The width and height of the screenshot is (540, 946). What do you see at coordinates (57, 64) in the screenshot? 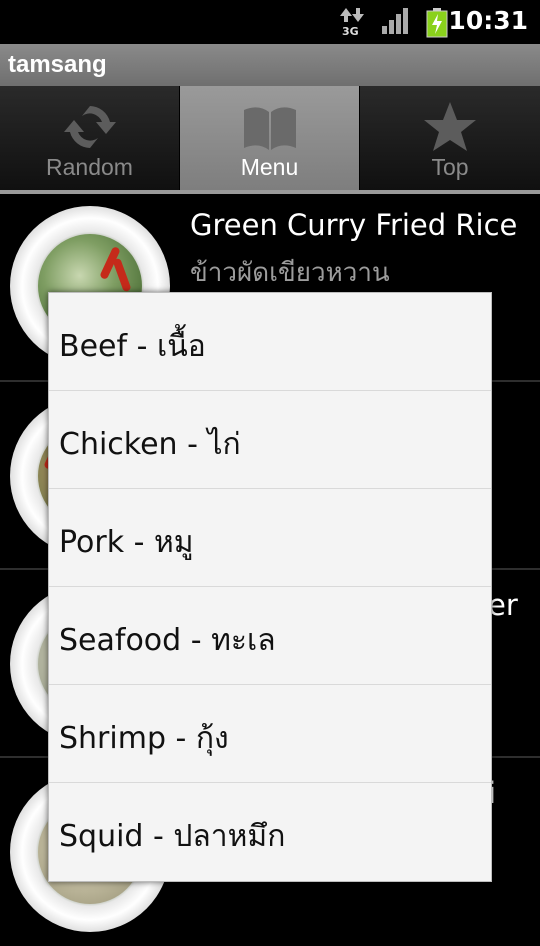
I see `app-title: tamsang` at bounding box center [57, 64].